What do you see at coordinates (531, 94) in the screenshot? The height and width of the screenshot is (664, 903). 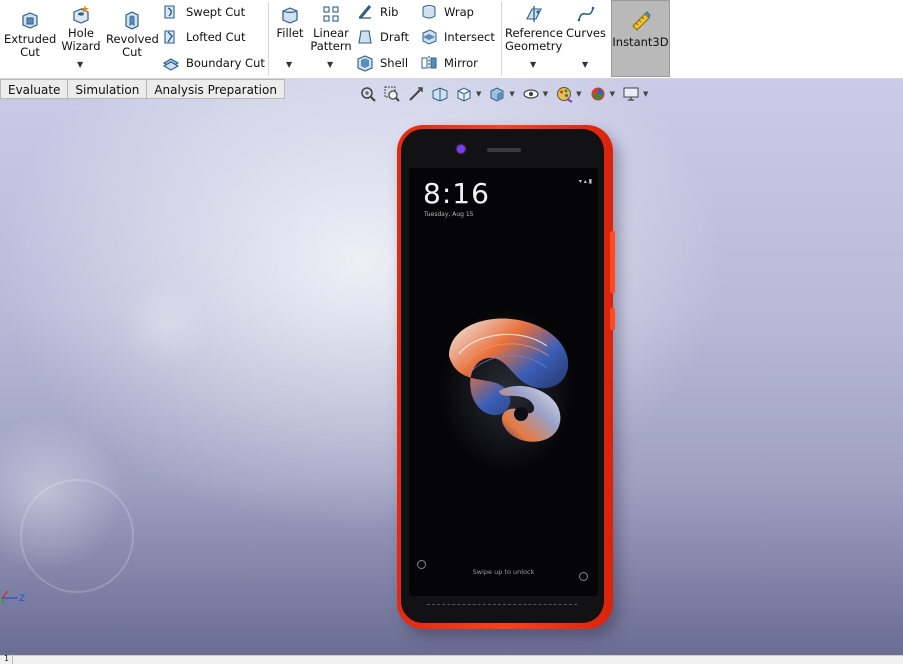 I see `hide-show-items-icon` at bounding box center [531, 94].